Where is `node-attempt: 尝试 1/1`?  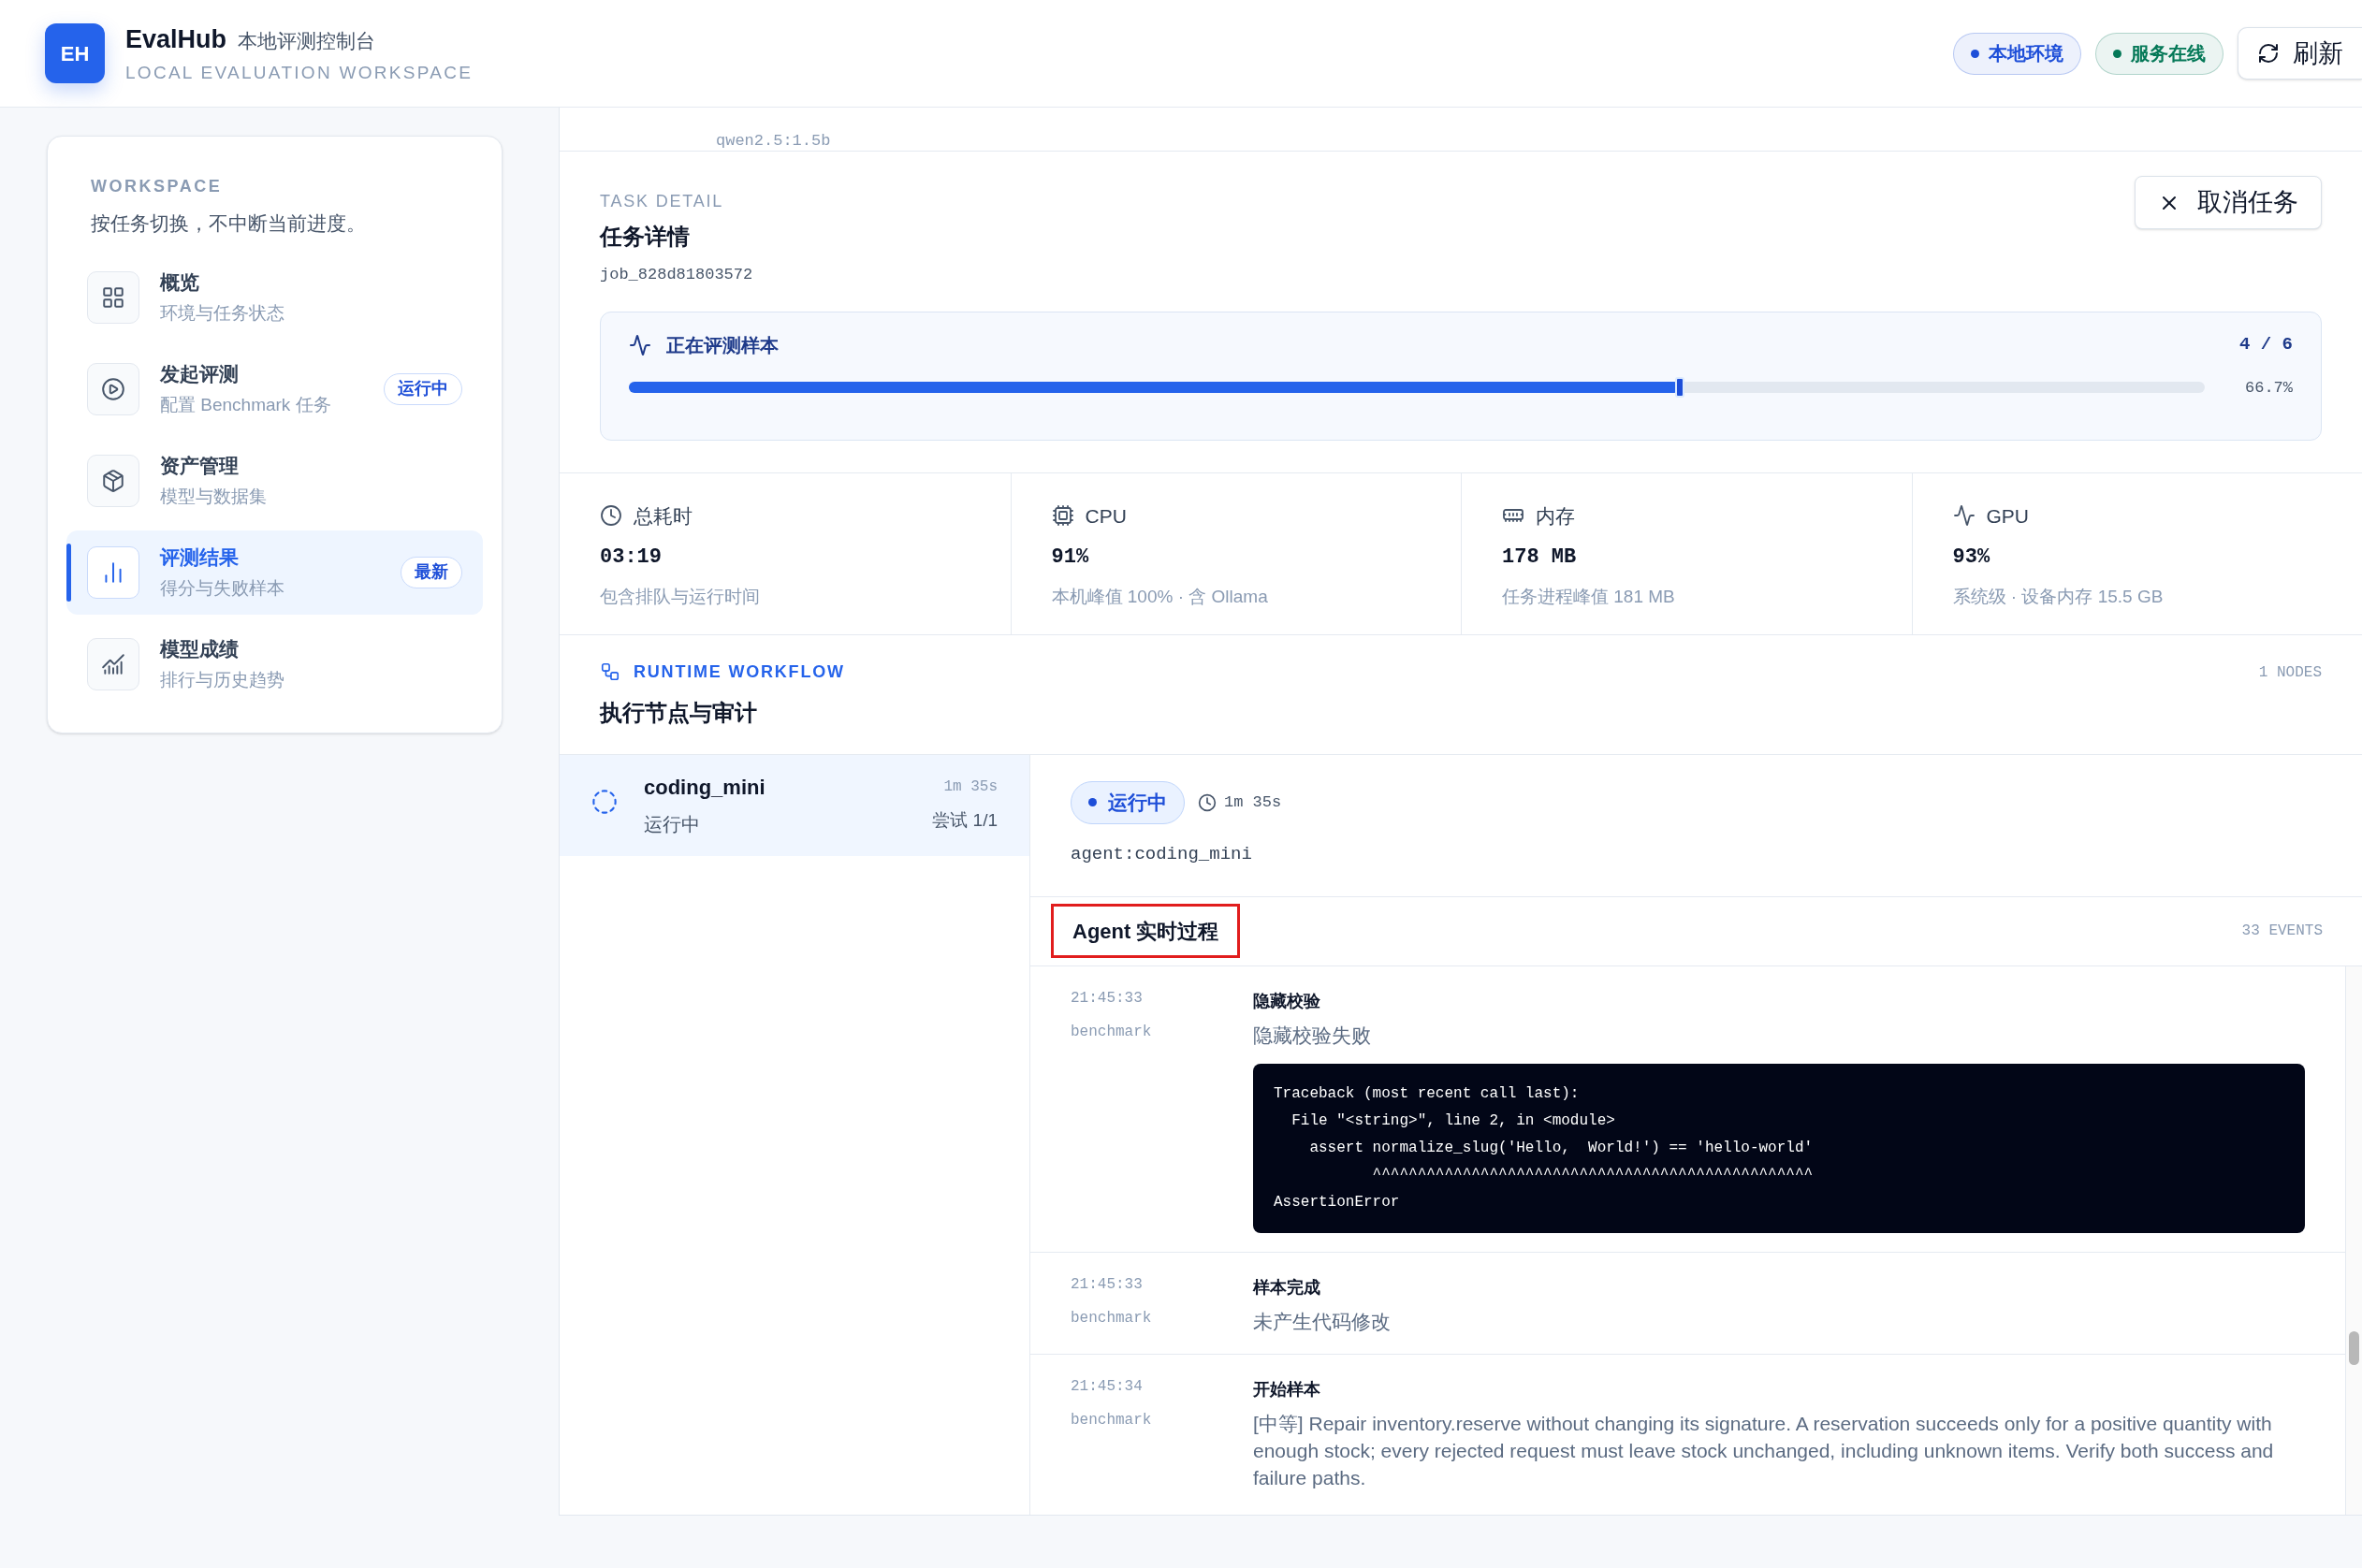
node-attempt: 尝试 1/1 is located at coordinates (965, 821).